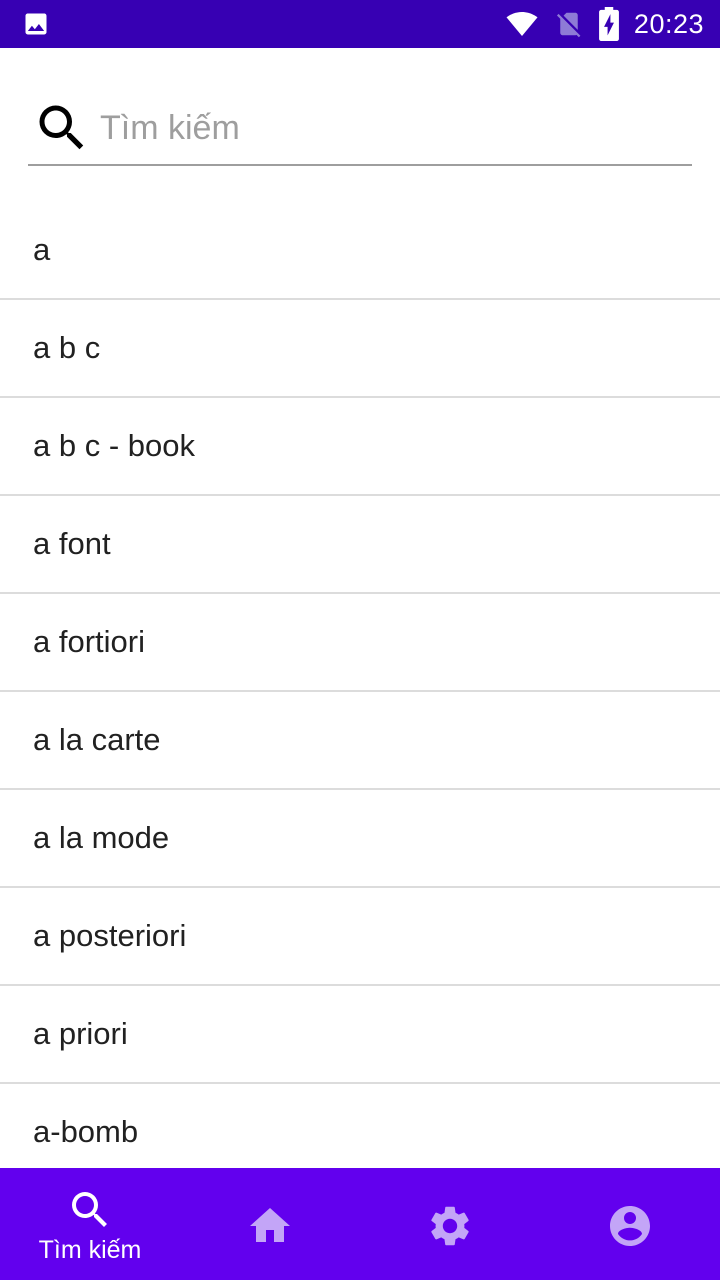 The image size is (720, 1280). What do you see at coordinates (360, 643) in the screenshot?
I see `list-item: a fortiori` at bounding box center [360, 643].